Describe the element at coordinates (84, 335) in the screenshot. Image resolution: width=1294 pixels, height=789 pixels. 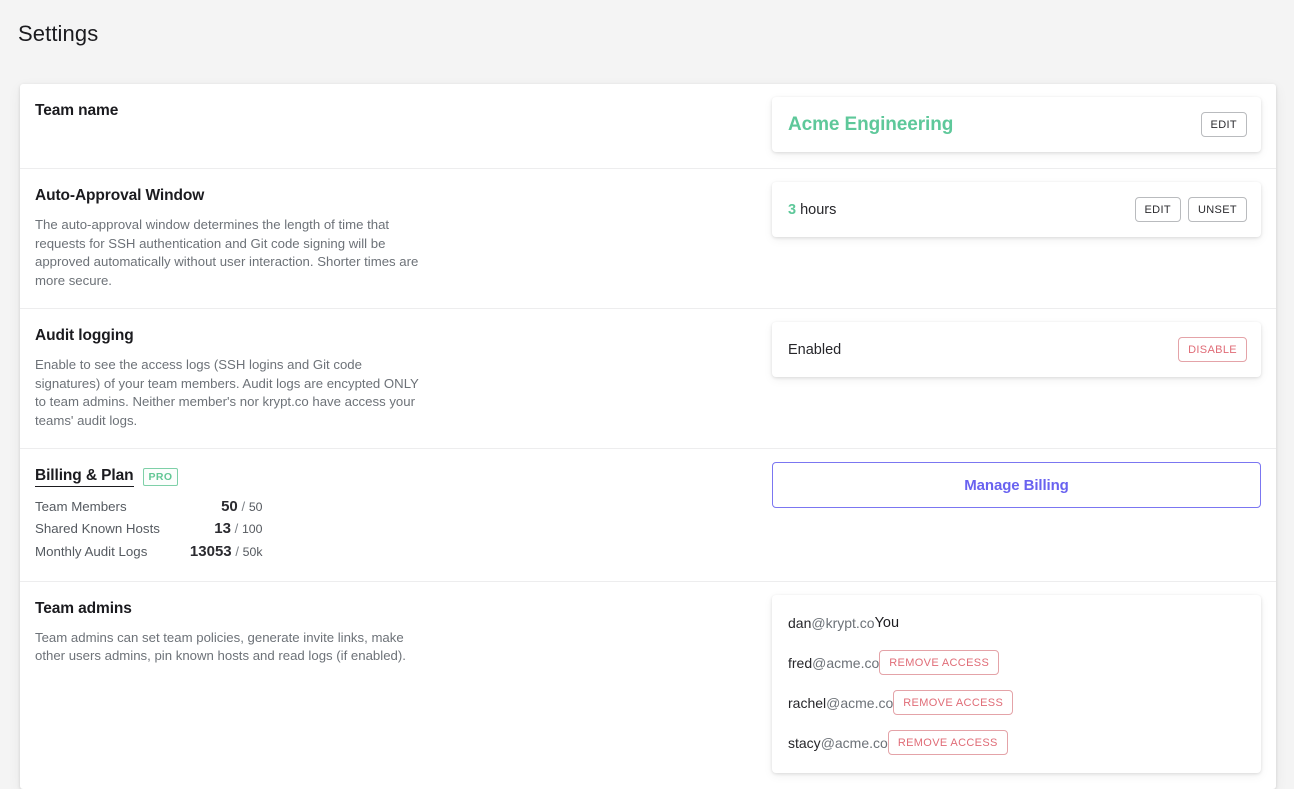
I see `section-heading-audit-logging: Audit logging` at that location.